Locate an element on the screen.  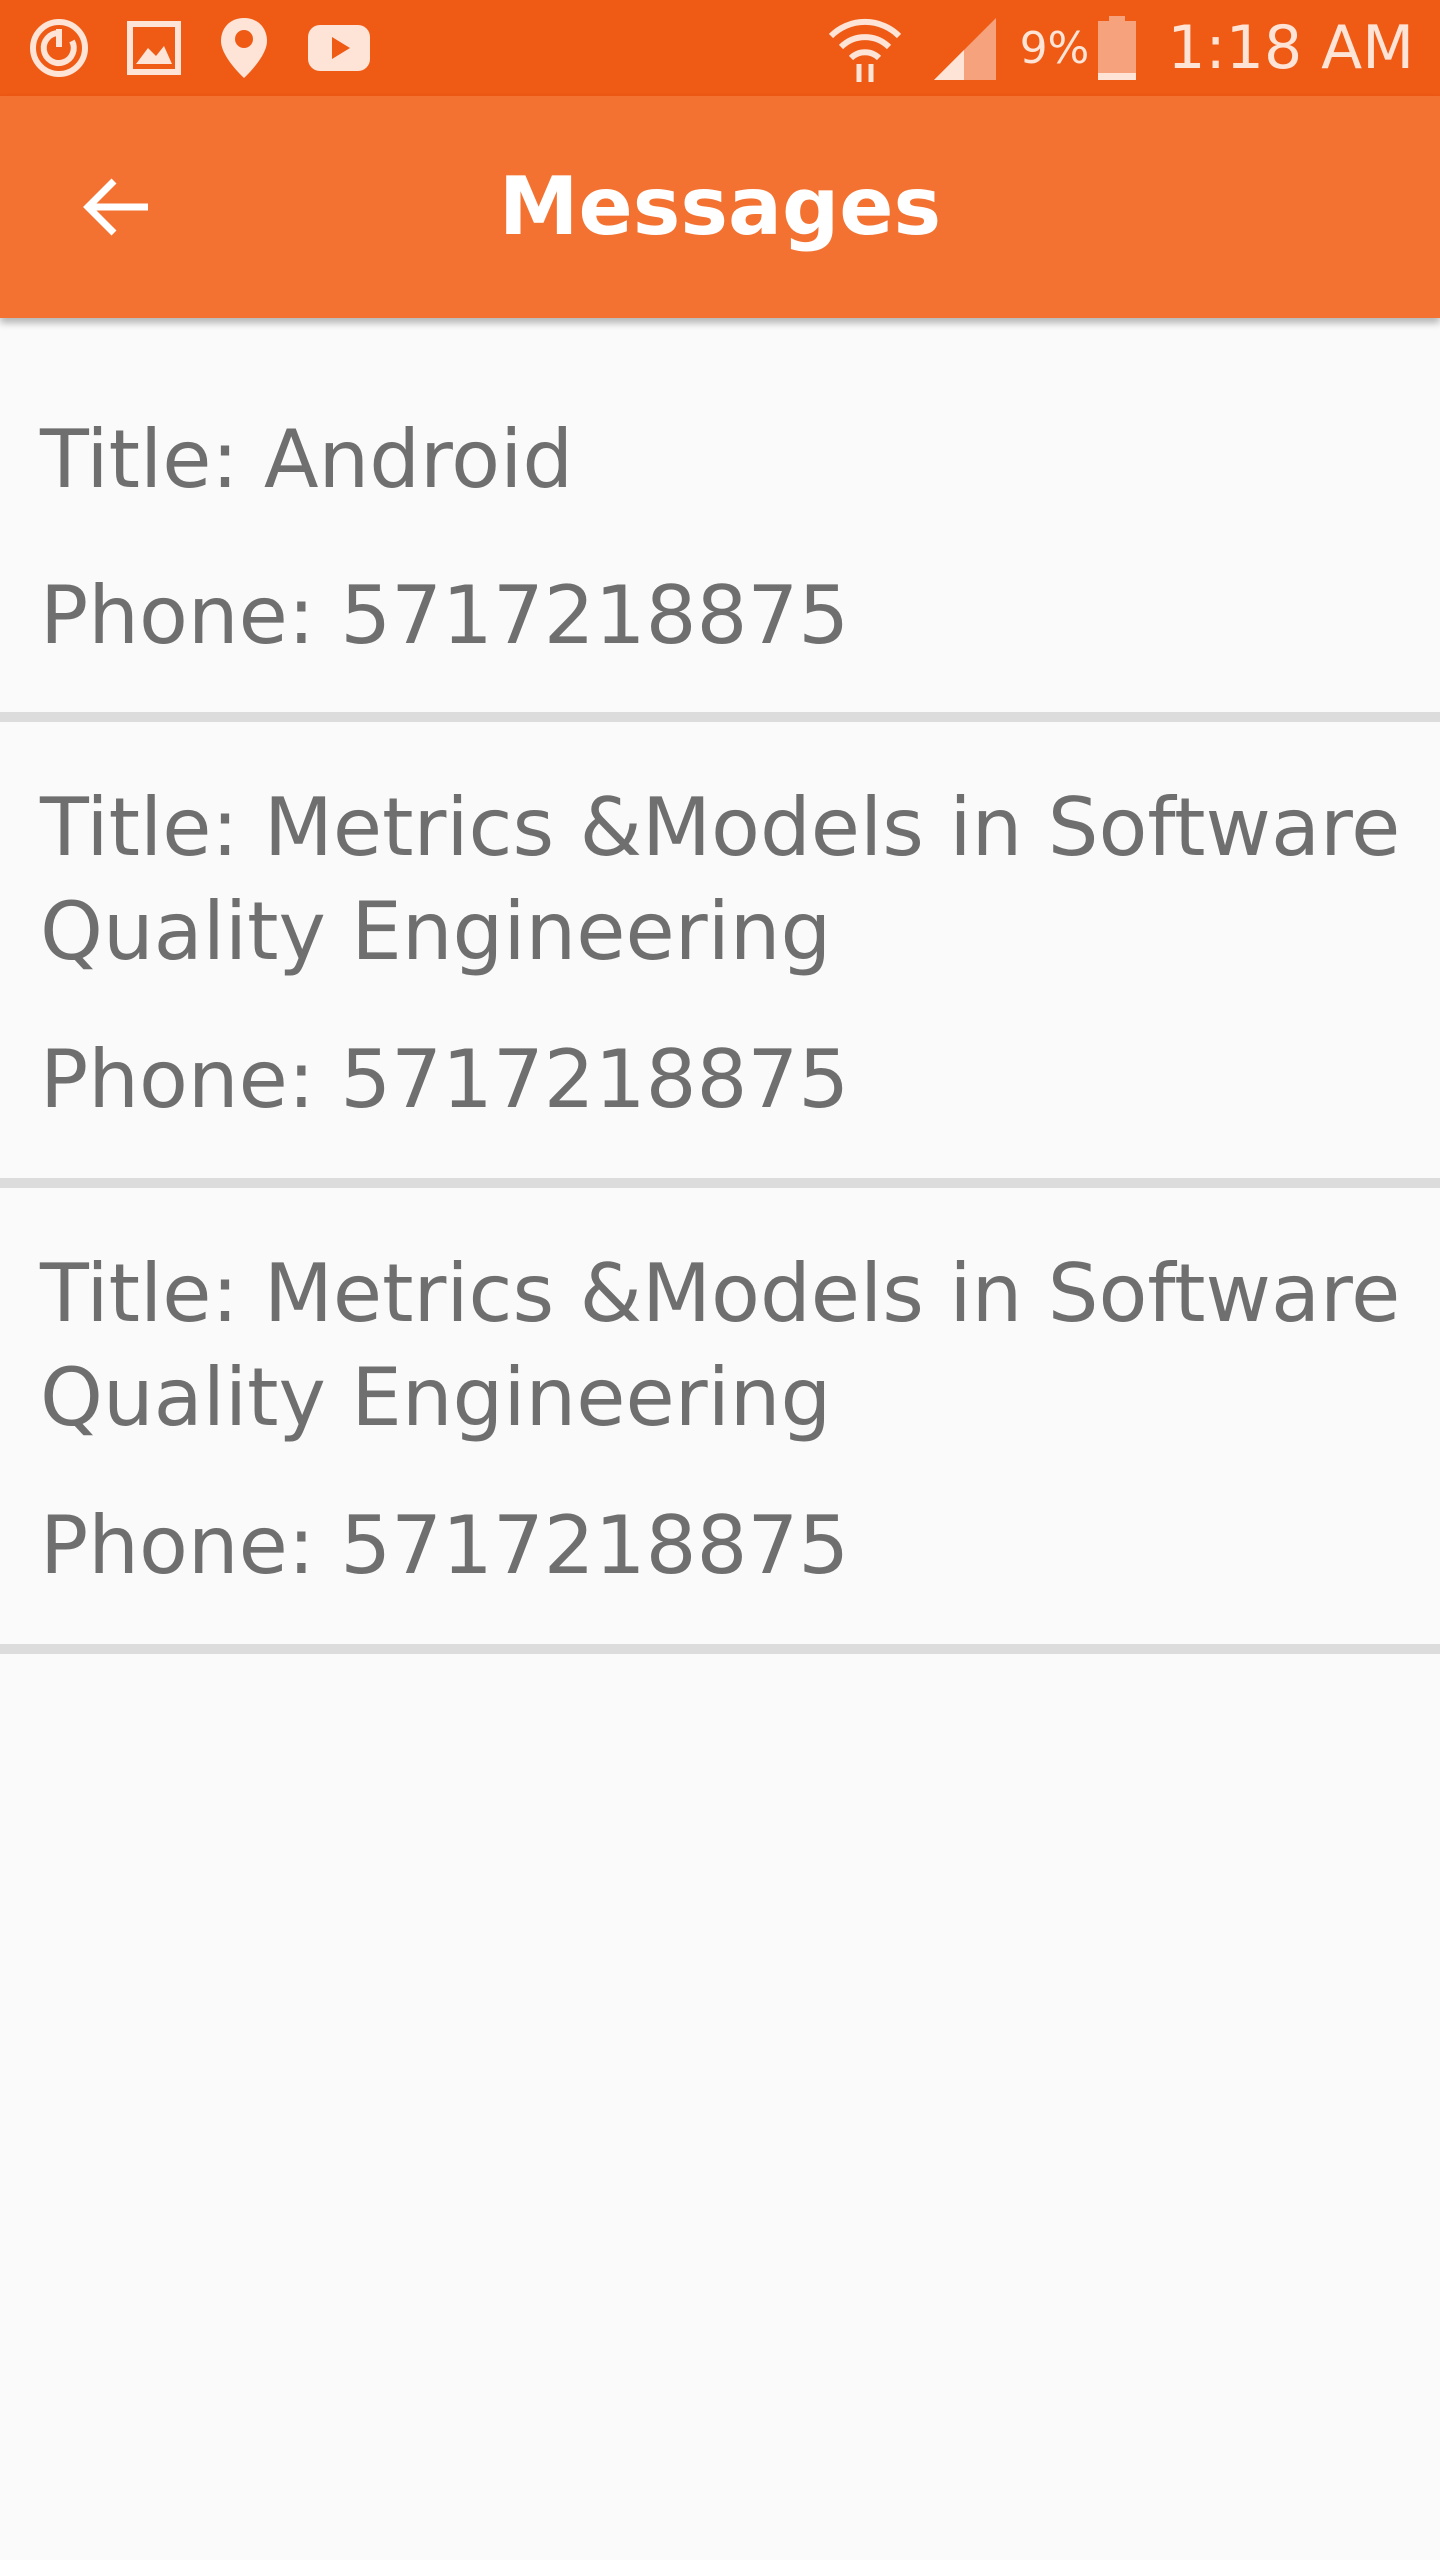
status-bar-left-icons is located at coordinates (218, 48).